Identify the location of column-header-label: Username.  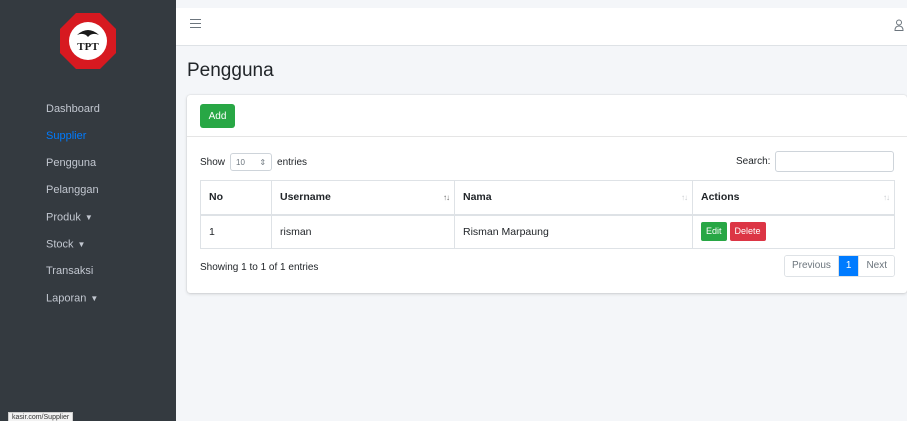
(305, 197).